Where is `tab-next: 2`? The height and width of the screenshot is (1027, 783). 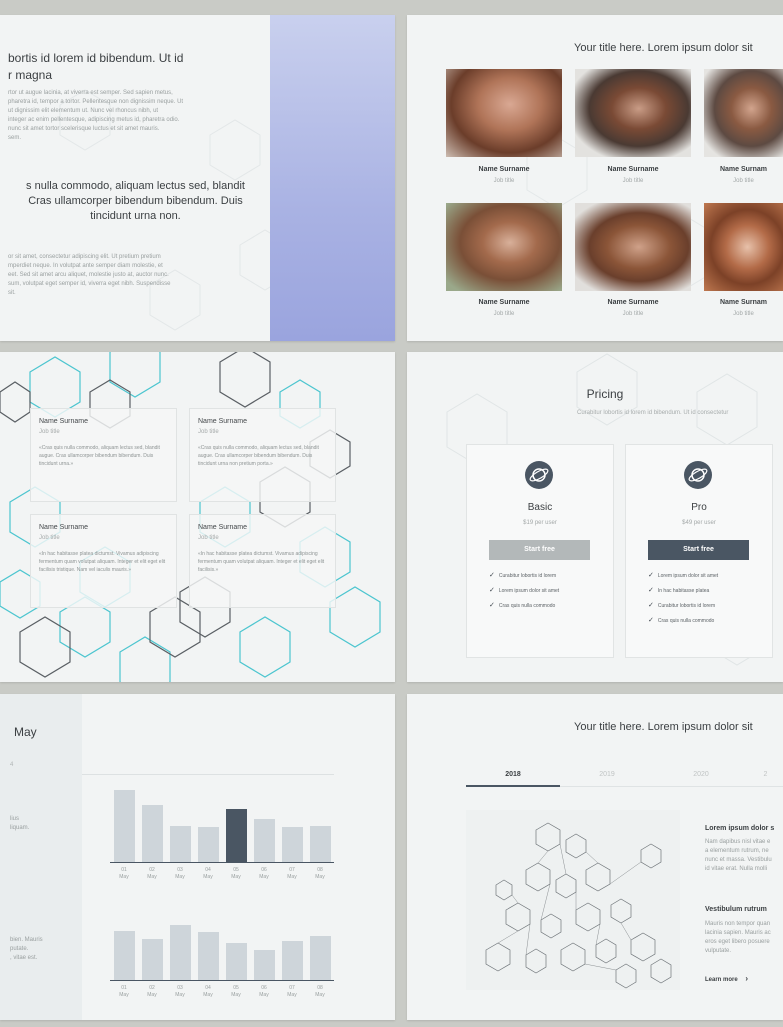
tab-next: 2 is located at coordinates (765, 774).